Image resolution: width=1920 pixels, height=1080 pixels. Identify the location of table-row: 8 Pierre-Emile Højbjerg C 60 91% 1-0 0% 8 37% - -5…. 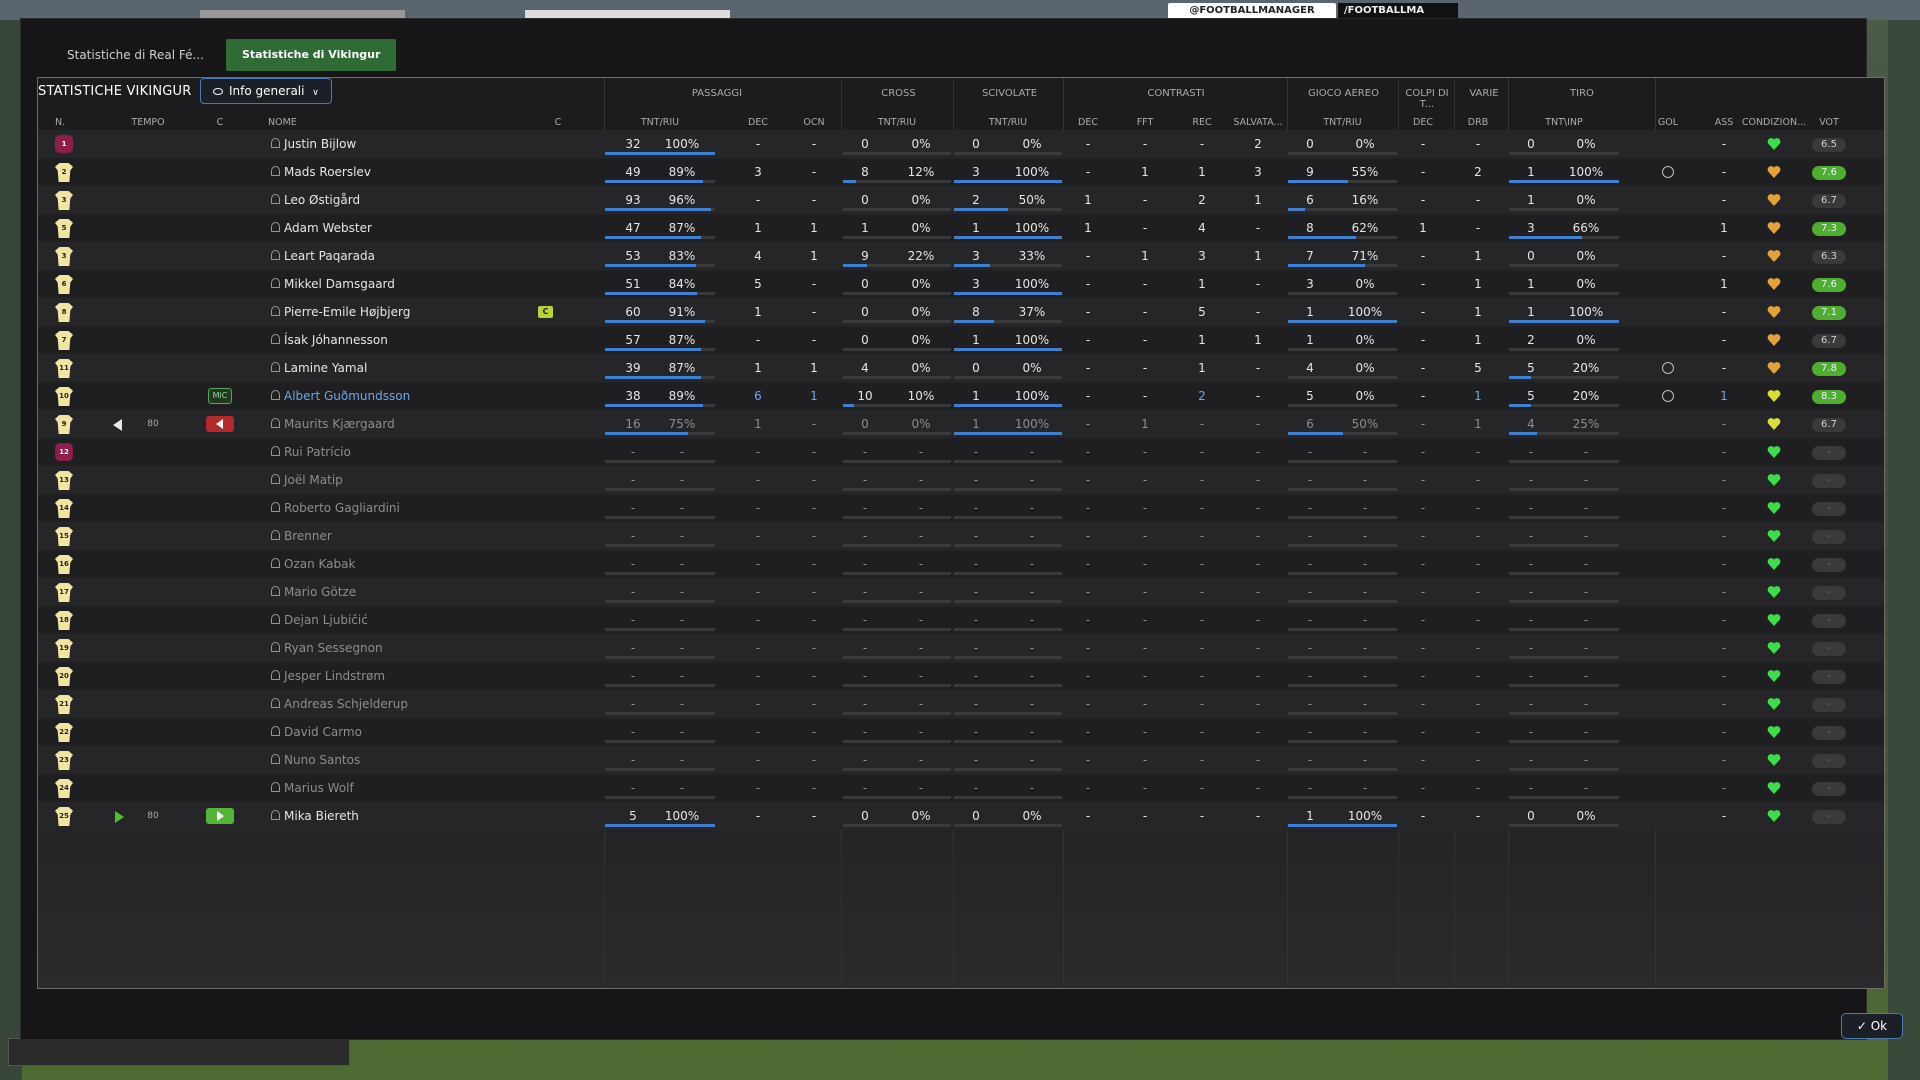
(961, 312).